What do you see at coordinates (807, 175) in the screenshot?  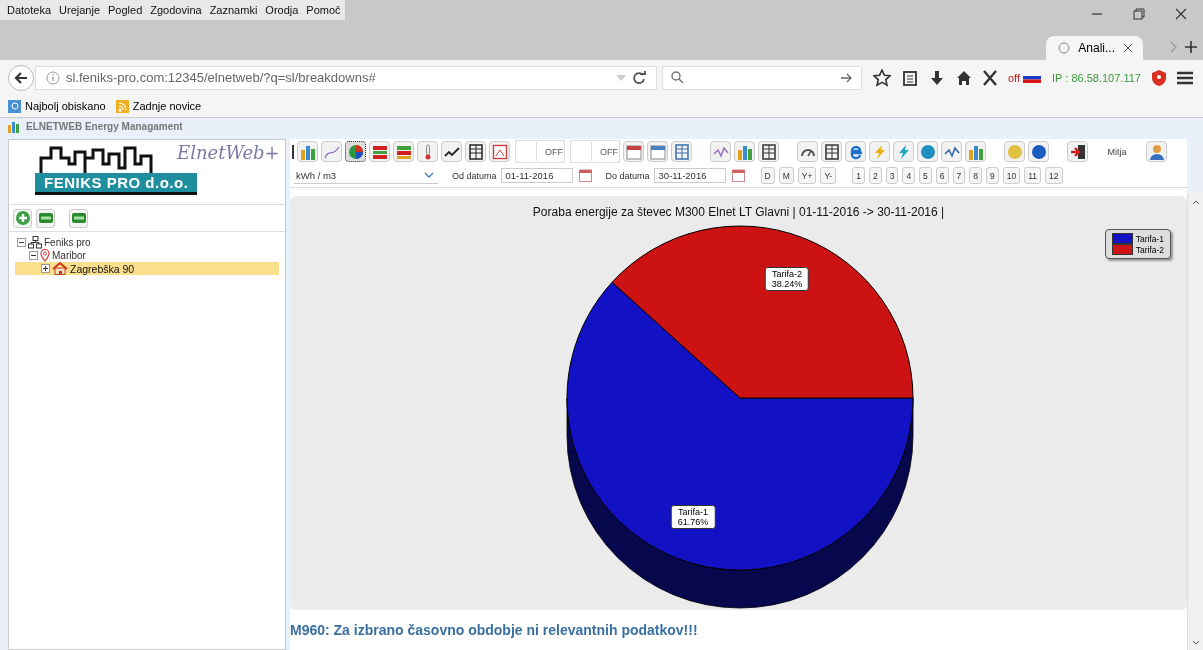 I see `period-button: Y+` at bounding box center [807, 175].